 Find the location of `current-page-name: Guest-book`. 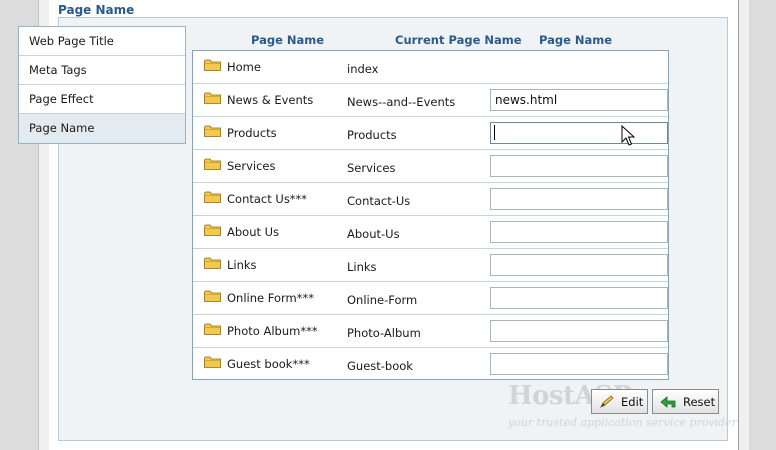

current-page-name: Guest-book is located at coordinates (380, 366).